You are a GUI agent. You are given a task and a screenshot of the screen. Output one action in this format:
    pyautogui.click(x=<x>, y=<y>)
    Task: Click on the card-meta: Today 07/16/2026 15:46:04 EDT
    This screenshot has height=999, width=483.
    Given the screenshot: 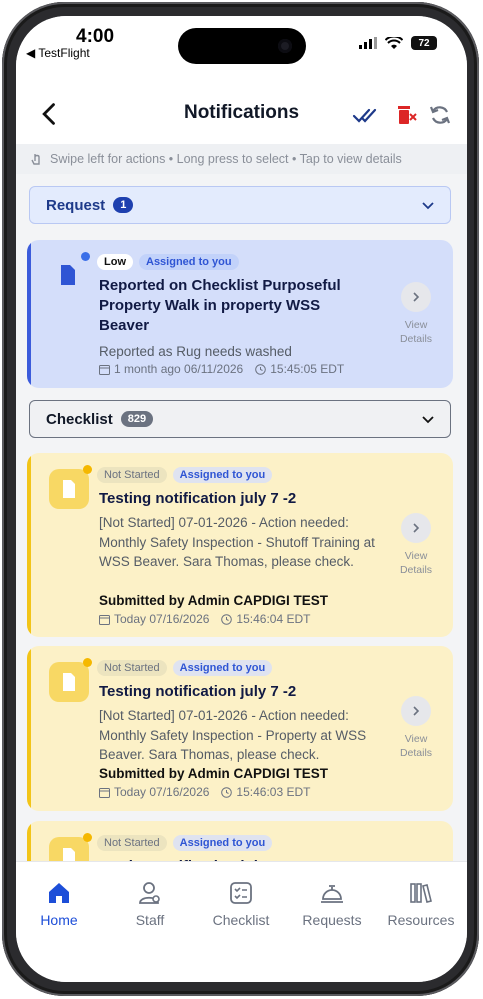 What is the action you would take?
    pyautogui.click(x=204, y=619)
    